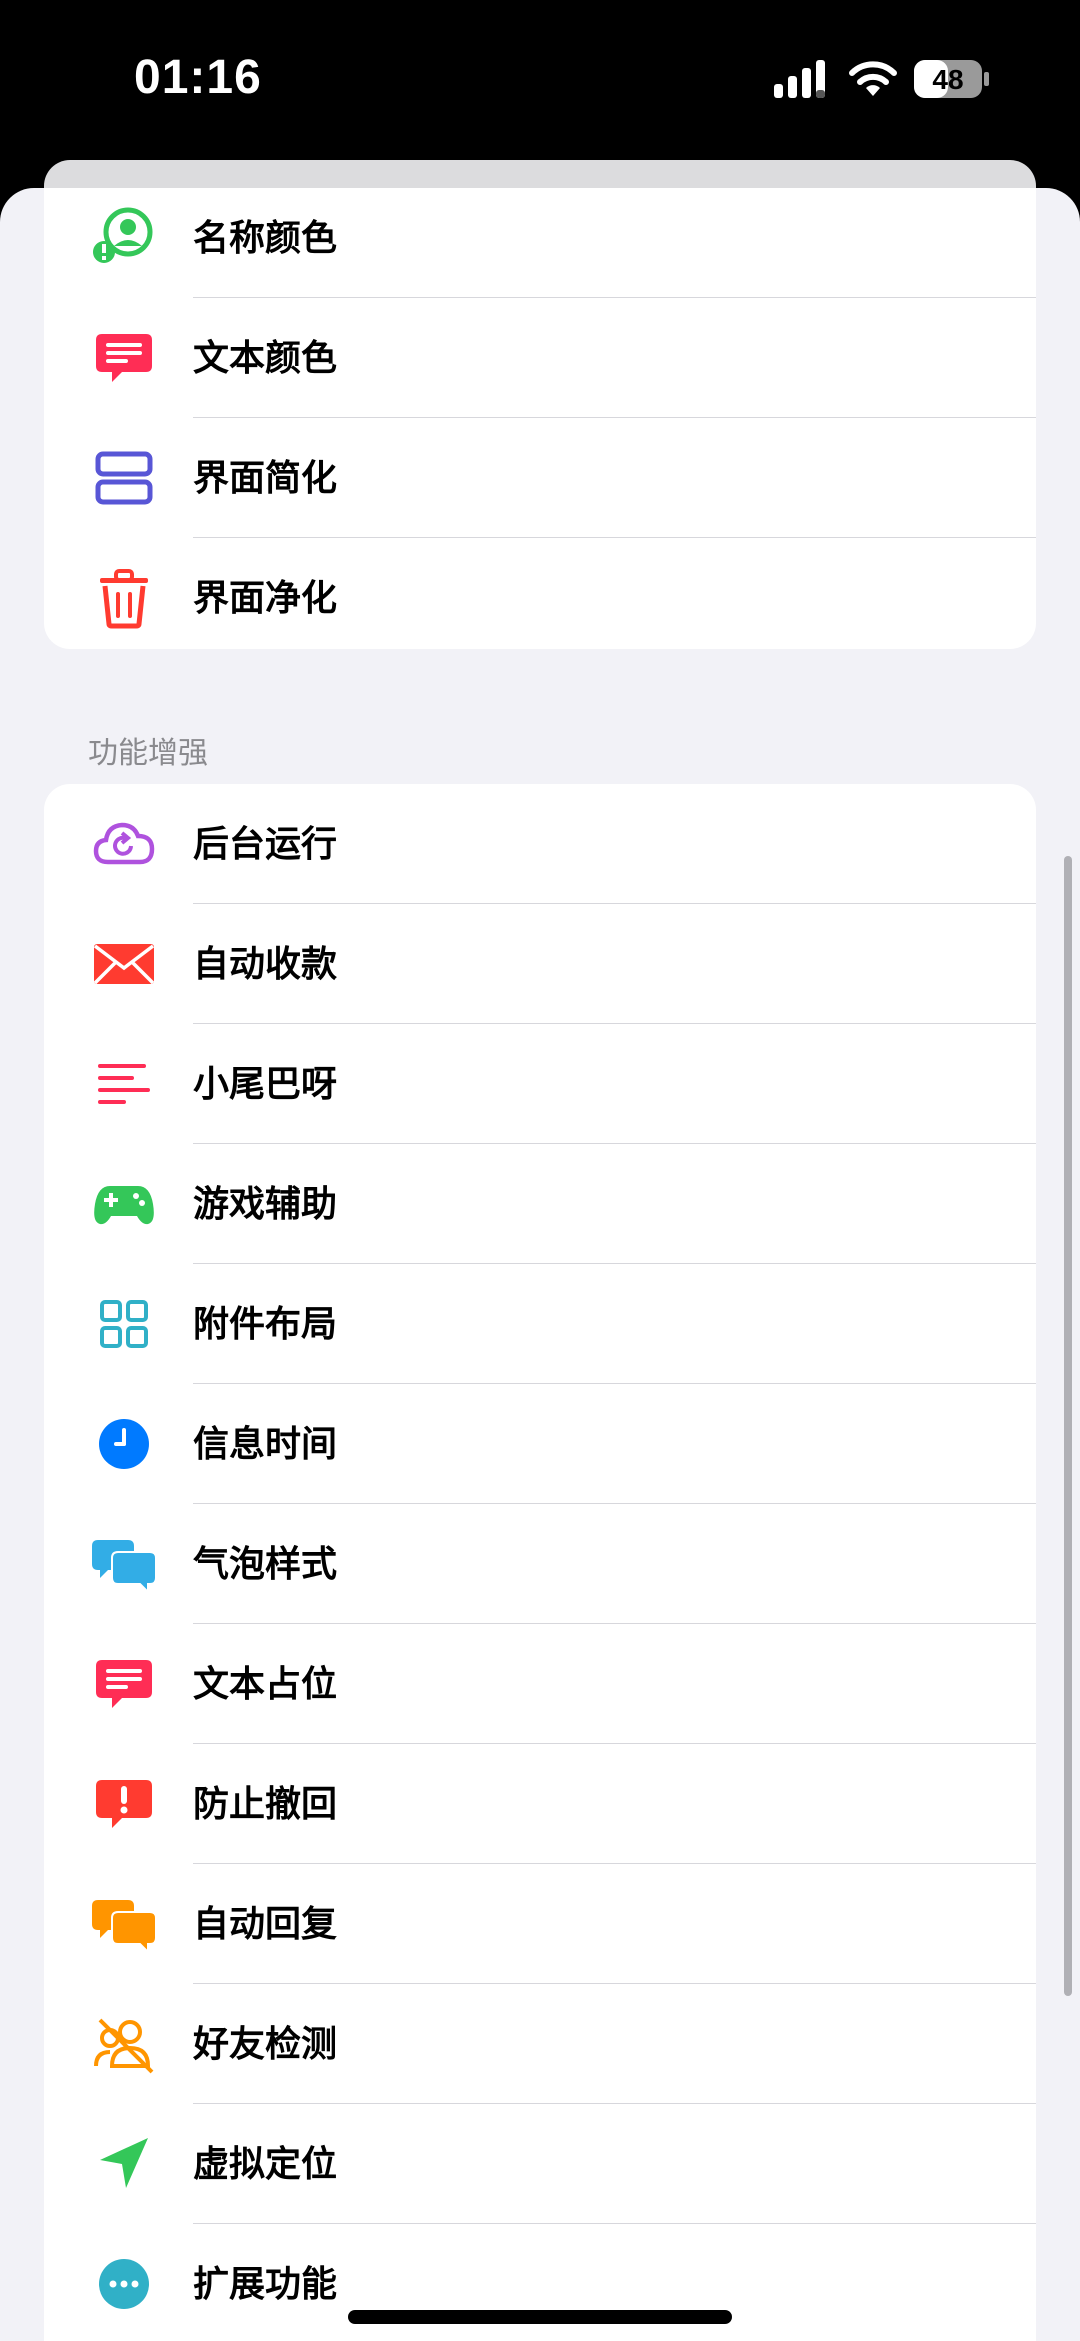 Image resolution: width=1080 pixels, height=2341 pixels. What do you see at coordinates (799, 79) in the screenshot?
I see `cellular-signal-icon` at bounding box center [799, 79].